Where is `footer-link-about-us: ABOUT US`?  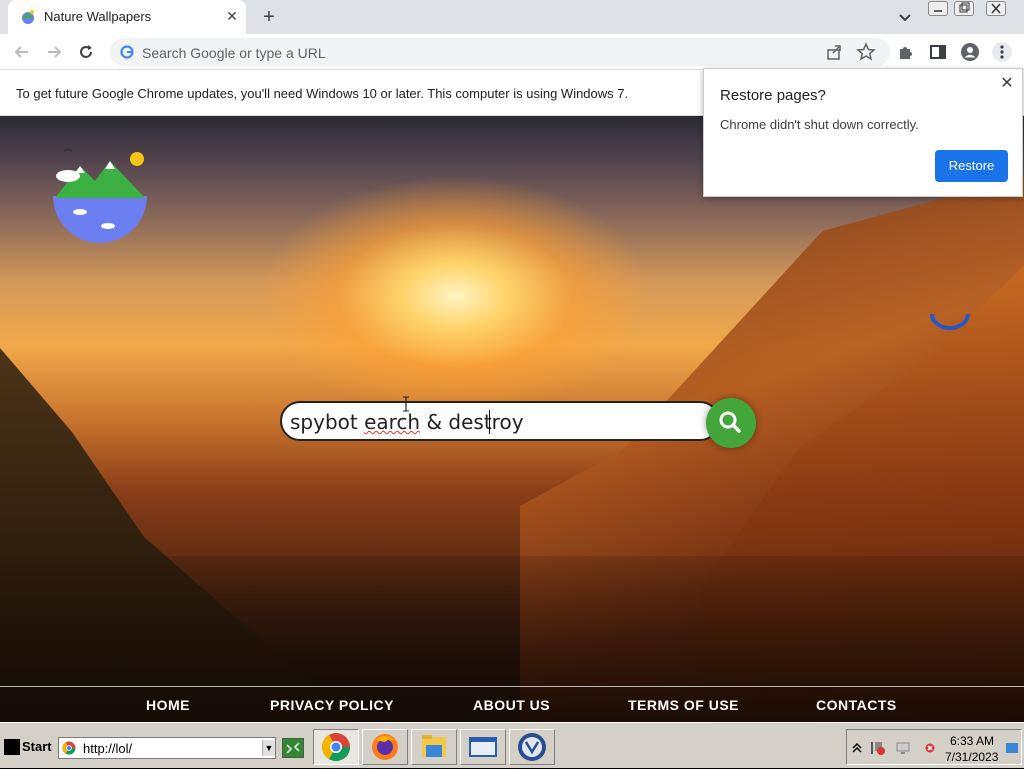 footer-link-about-us: ABOUT US is located at coordinates (511, 705).